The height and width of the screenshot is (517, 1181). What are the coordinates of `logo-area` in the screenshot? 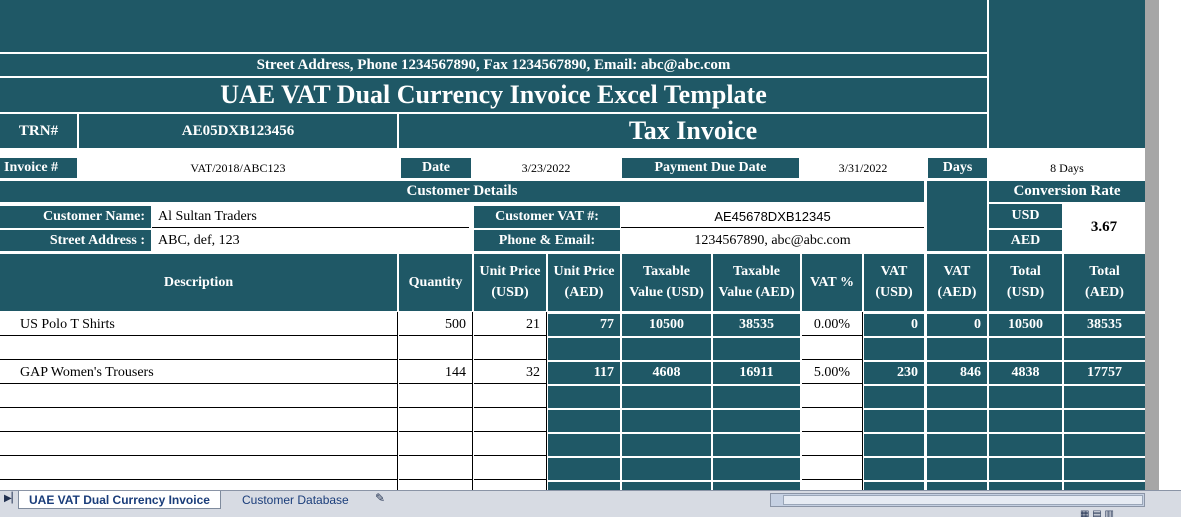 It's located at (1067, 74).